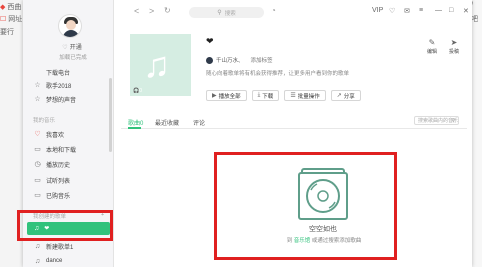 Image resolution: width=482 pixels, height=267 pixels. I want to click on playlist-owner-row: 千山万水、 添加标签, so click(239, 60).